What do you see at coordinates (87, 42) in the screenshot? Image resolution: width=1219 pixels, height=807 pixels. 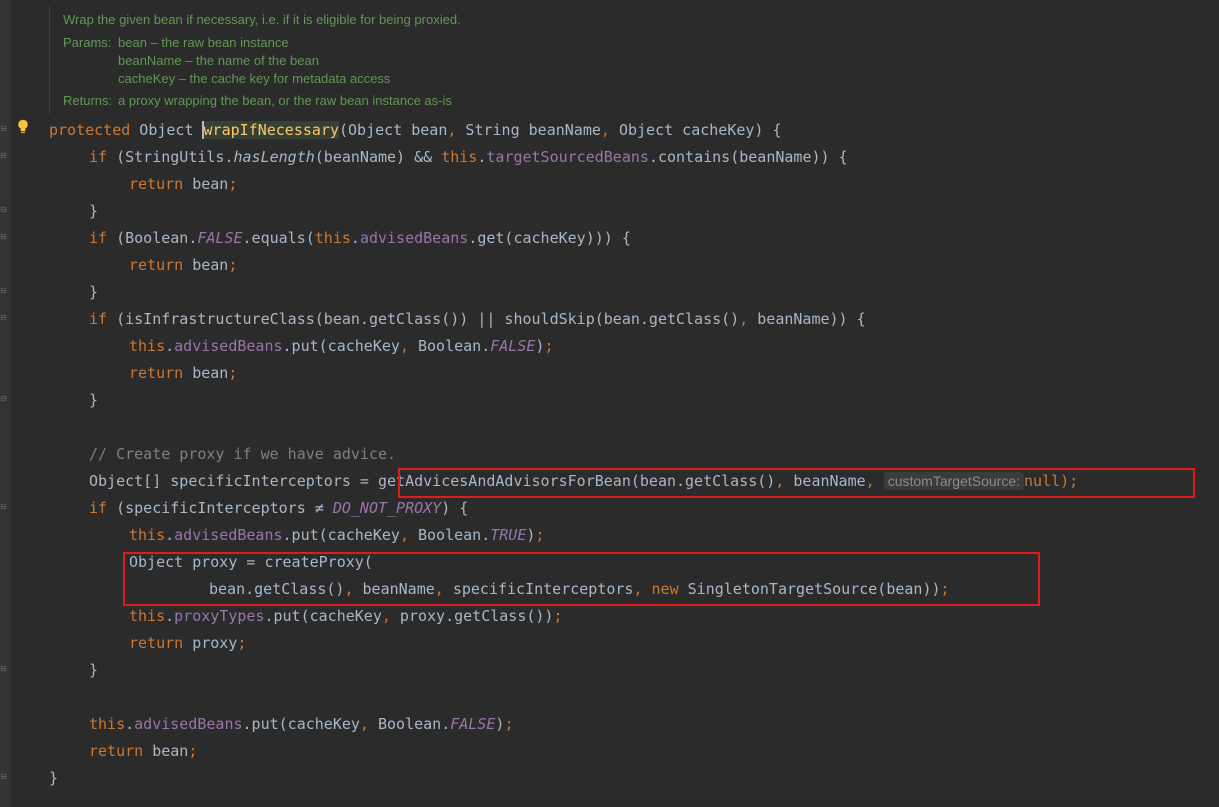 I see `doc-params-label: Params:` at bounding box center [87, 42].